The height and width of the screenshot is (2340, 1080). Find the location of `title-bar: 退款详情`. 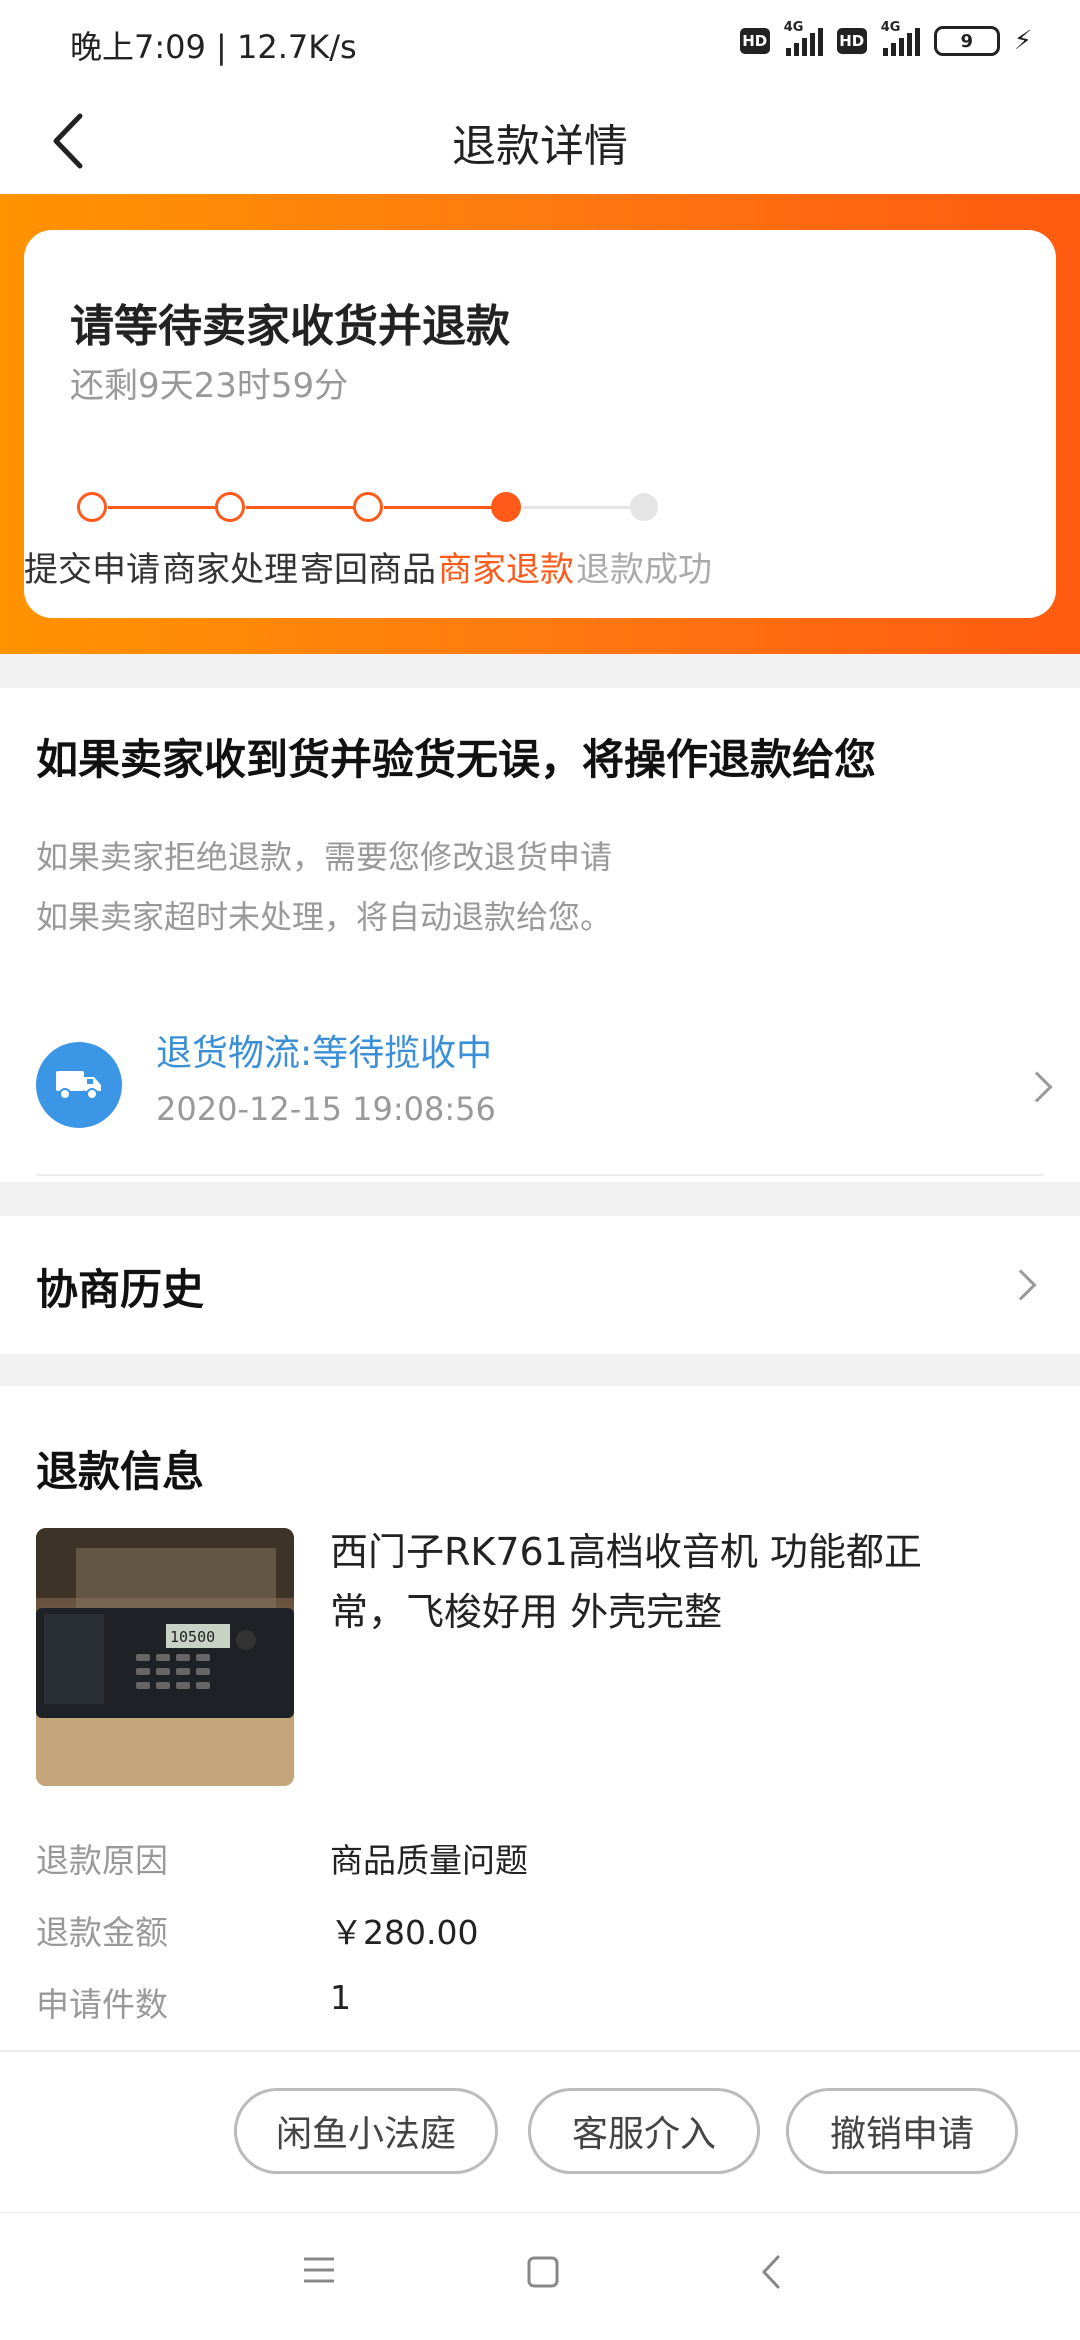

title-bar: 退款详情 is located at coordinates (540, 141).